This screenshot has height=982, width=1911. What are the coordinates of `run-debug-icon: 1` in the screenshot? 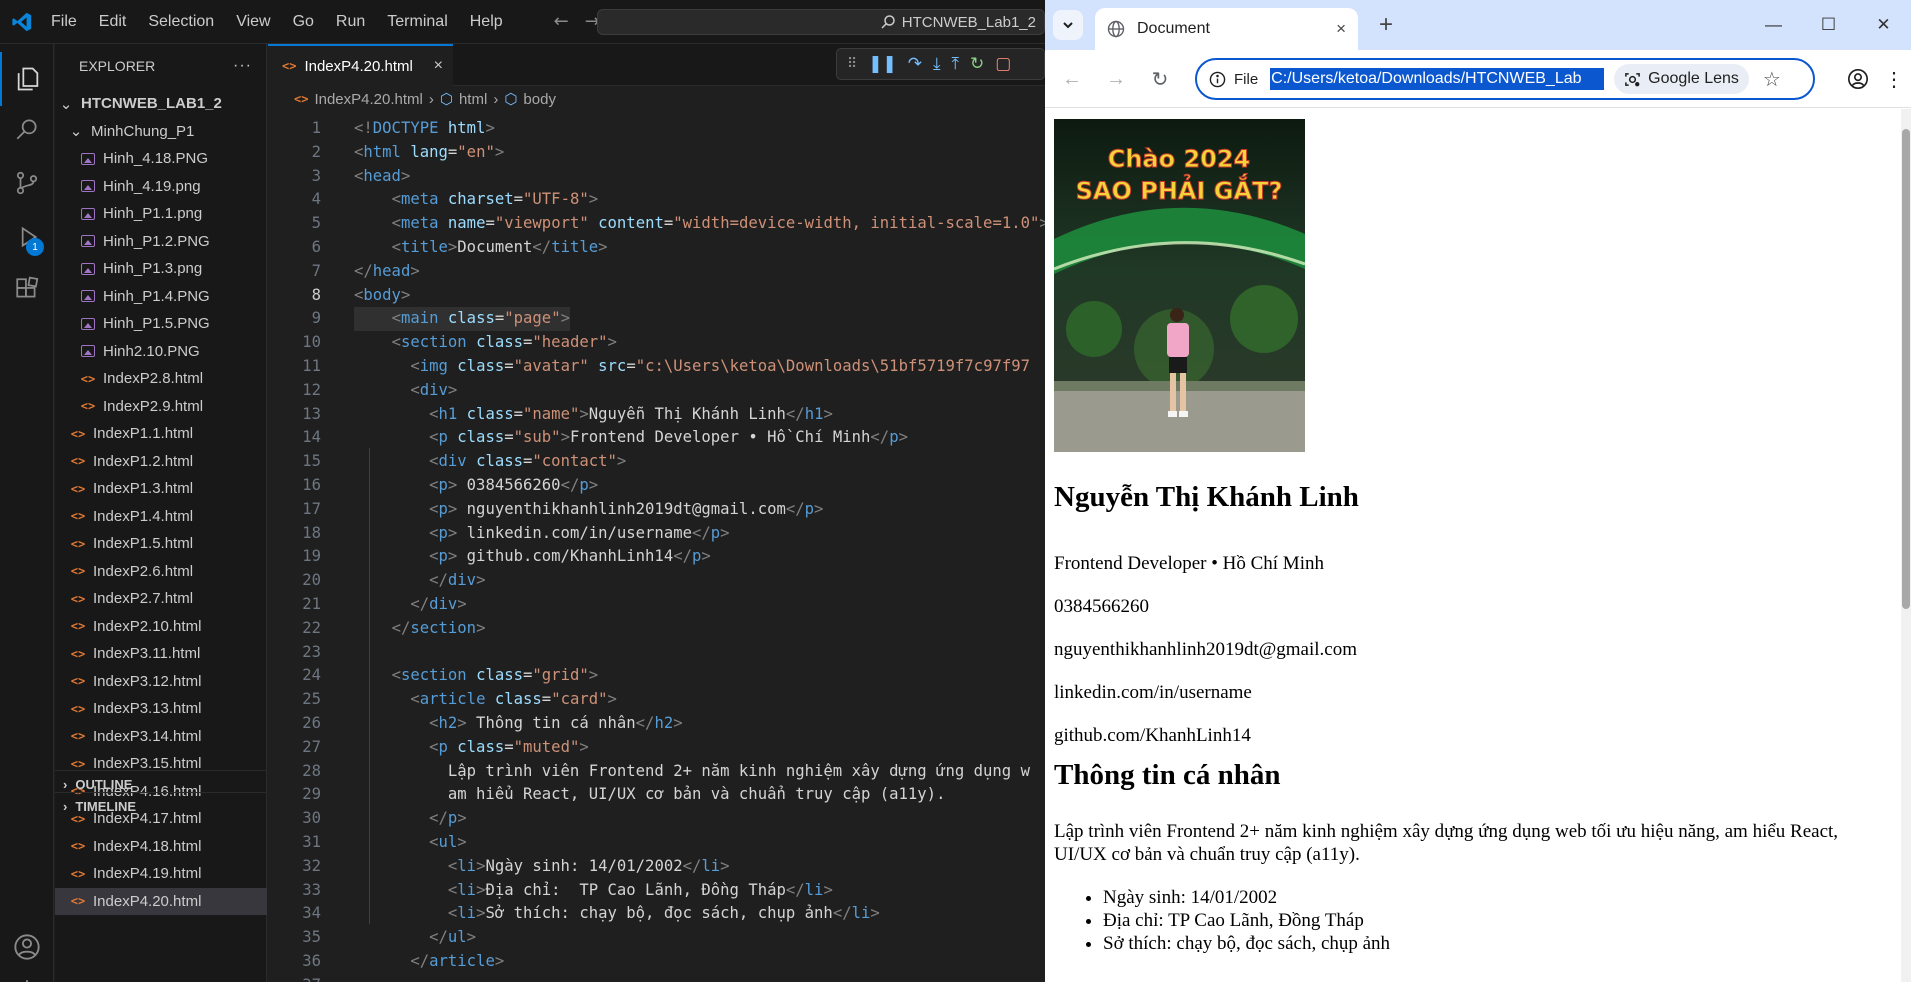 It's located at (27, 237).